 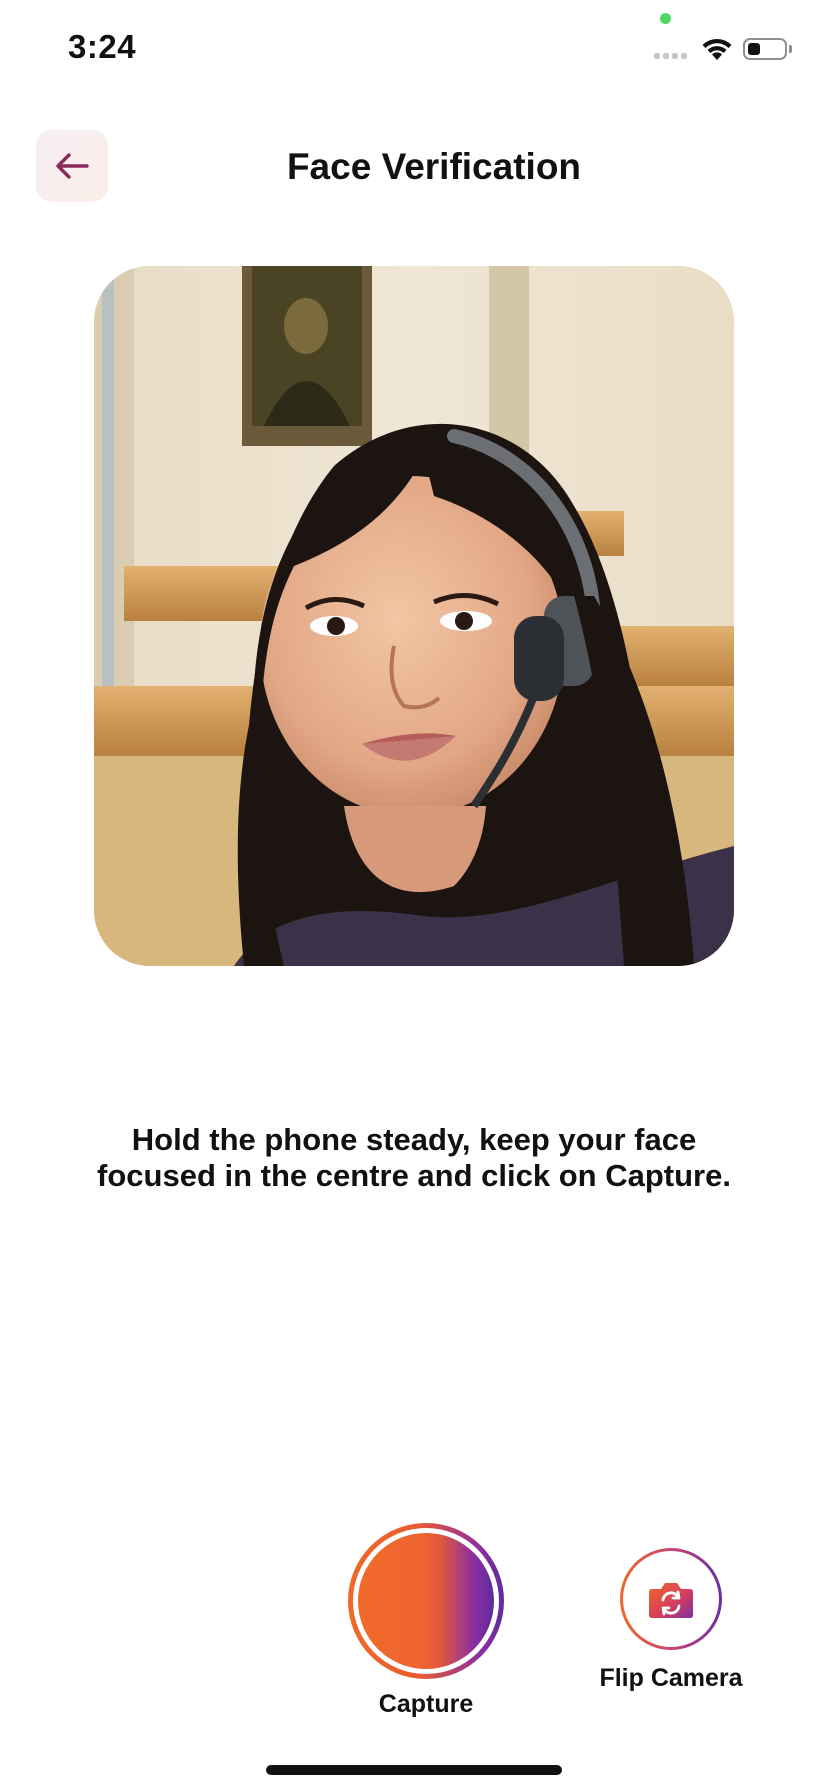 What do you see at coordinates (790, 49) in the screenshot?
I see `battery-tip` at bounding box center [790, 49].